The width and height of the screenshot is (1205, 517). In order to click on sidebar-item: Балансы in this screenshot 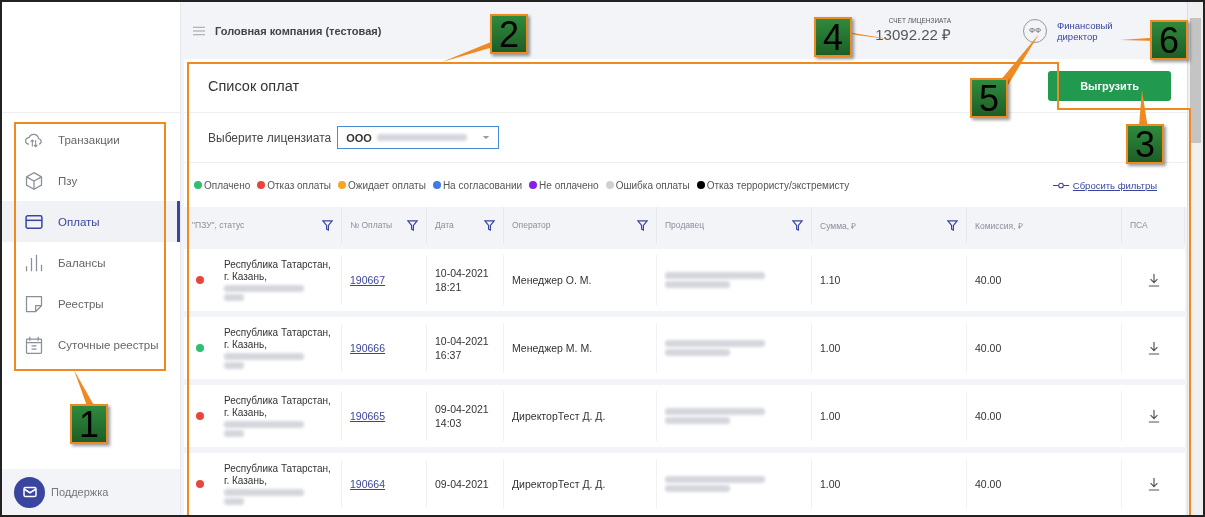, I will do `click(91, 262)`.